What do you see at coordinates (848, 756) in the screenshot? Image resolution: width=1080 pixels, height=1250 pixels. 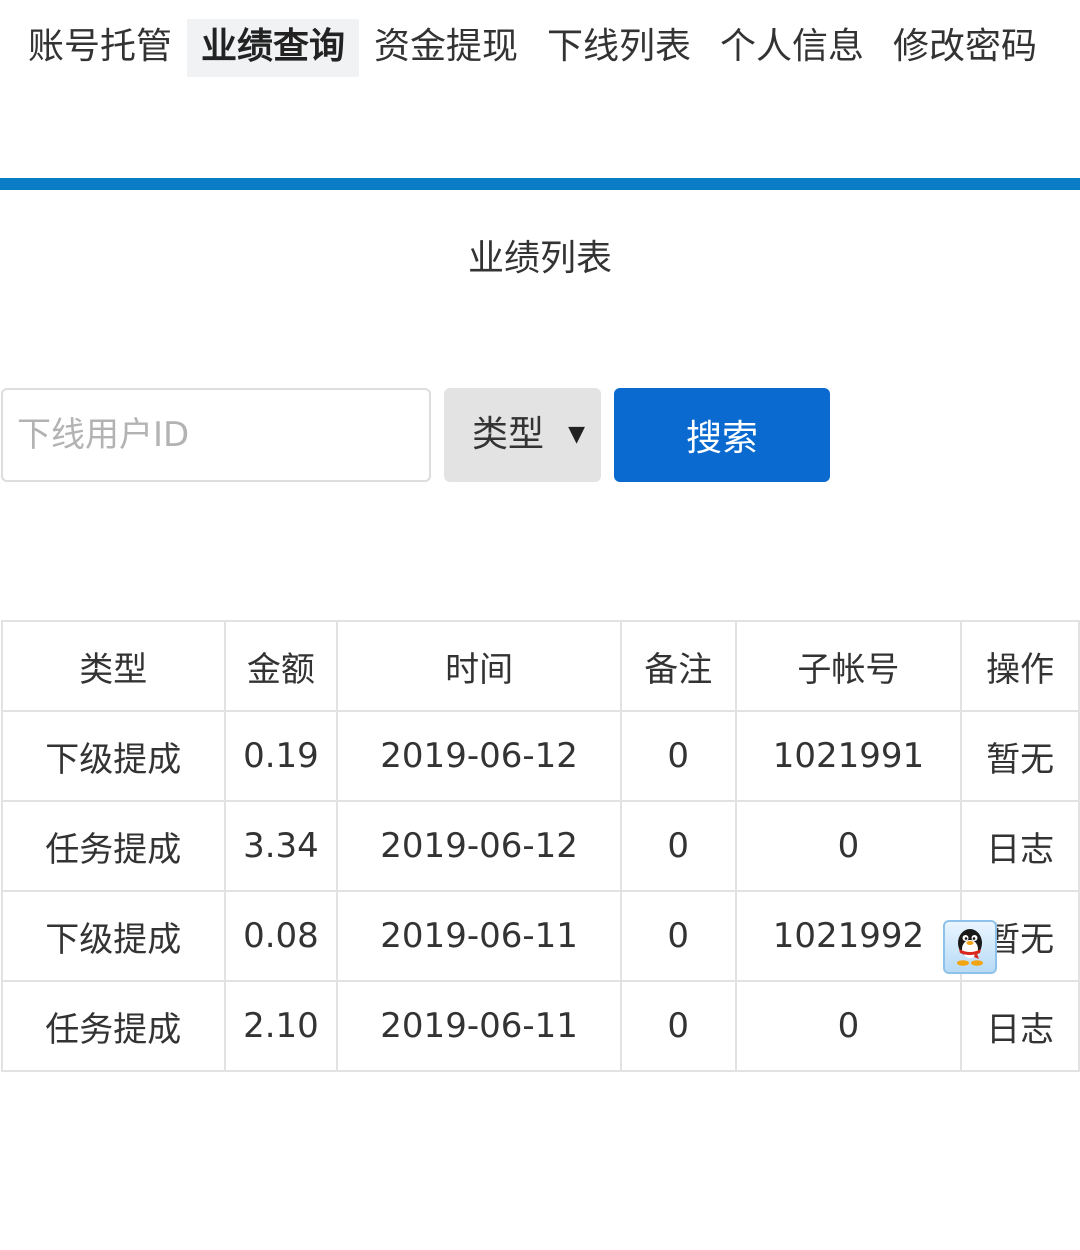 I see `cell-sub-account: 1021991` at bounding box center [848, 756].